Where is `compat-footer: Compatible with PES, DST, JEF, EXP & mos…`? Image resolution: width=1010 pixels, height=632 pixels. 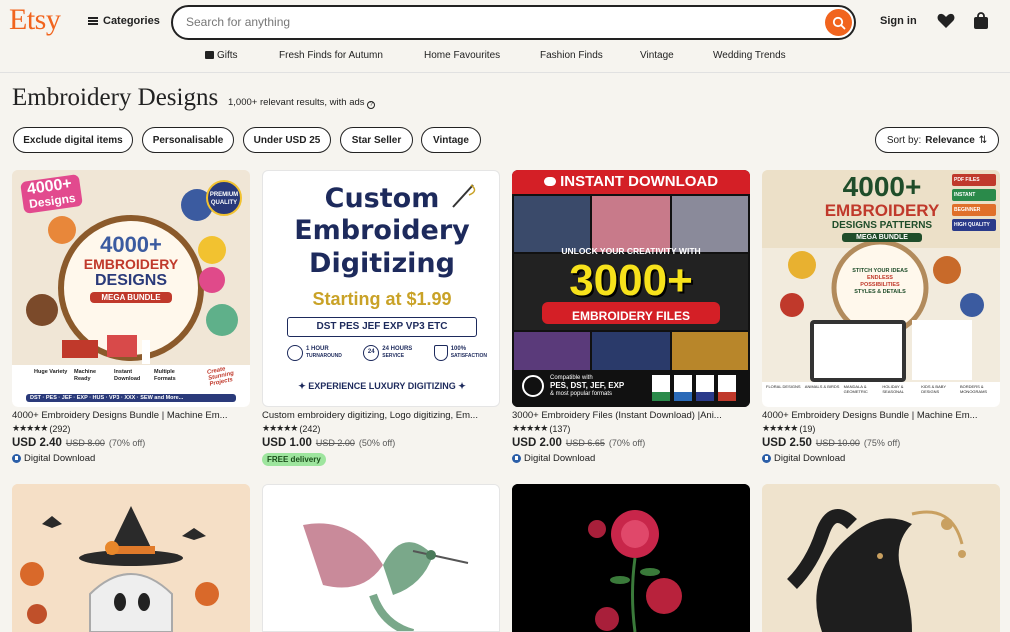
compat-footer: Compatible with PES, DST, JEF, EXP & mos… is located at coordinates (631, 388).